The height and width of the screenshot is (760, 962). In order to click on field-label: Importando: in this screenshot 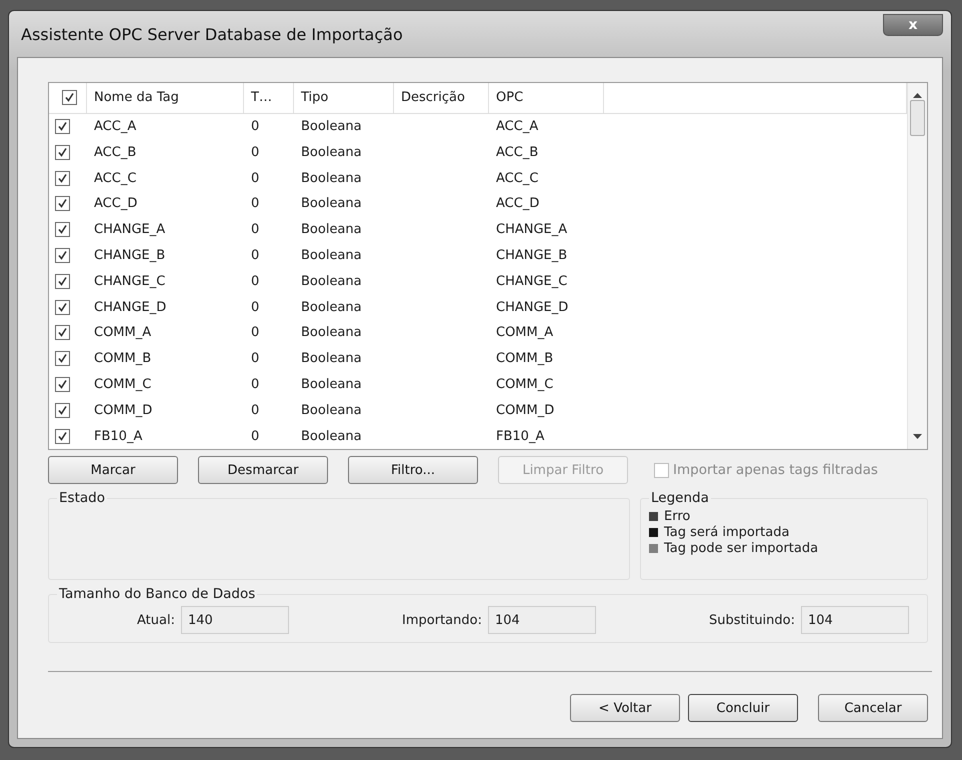, I will do `click(442, 620)`.